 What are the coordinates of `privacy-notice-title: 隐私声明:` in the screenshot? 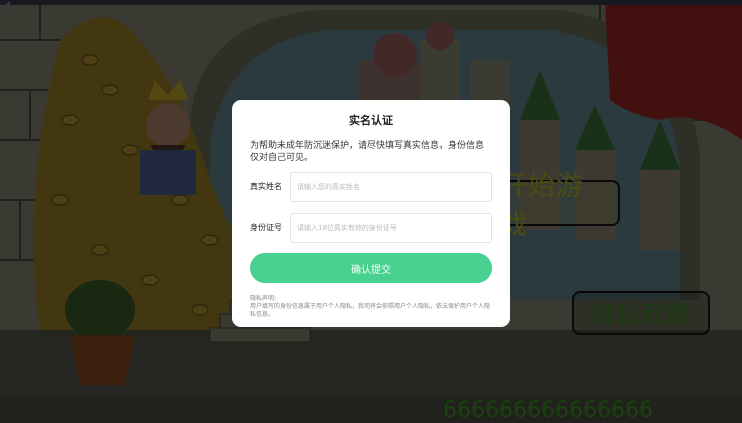 It's located at (263, 298).